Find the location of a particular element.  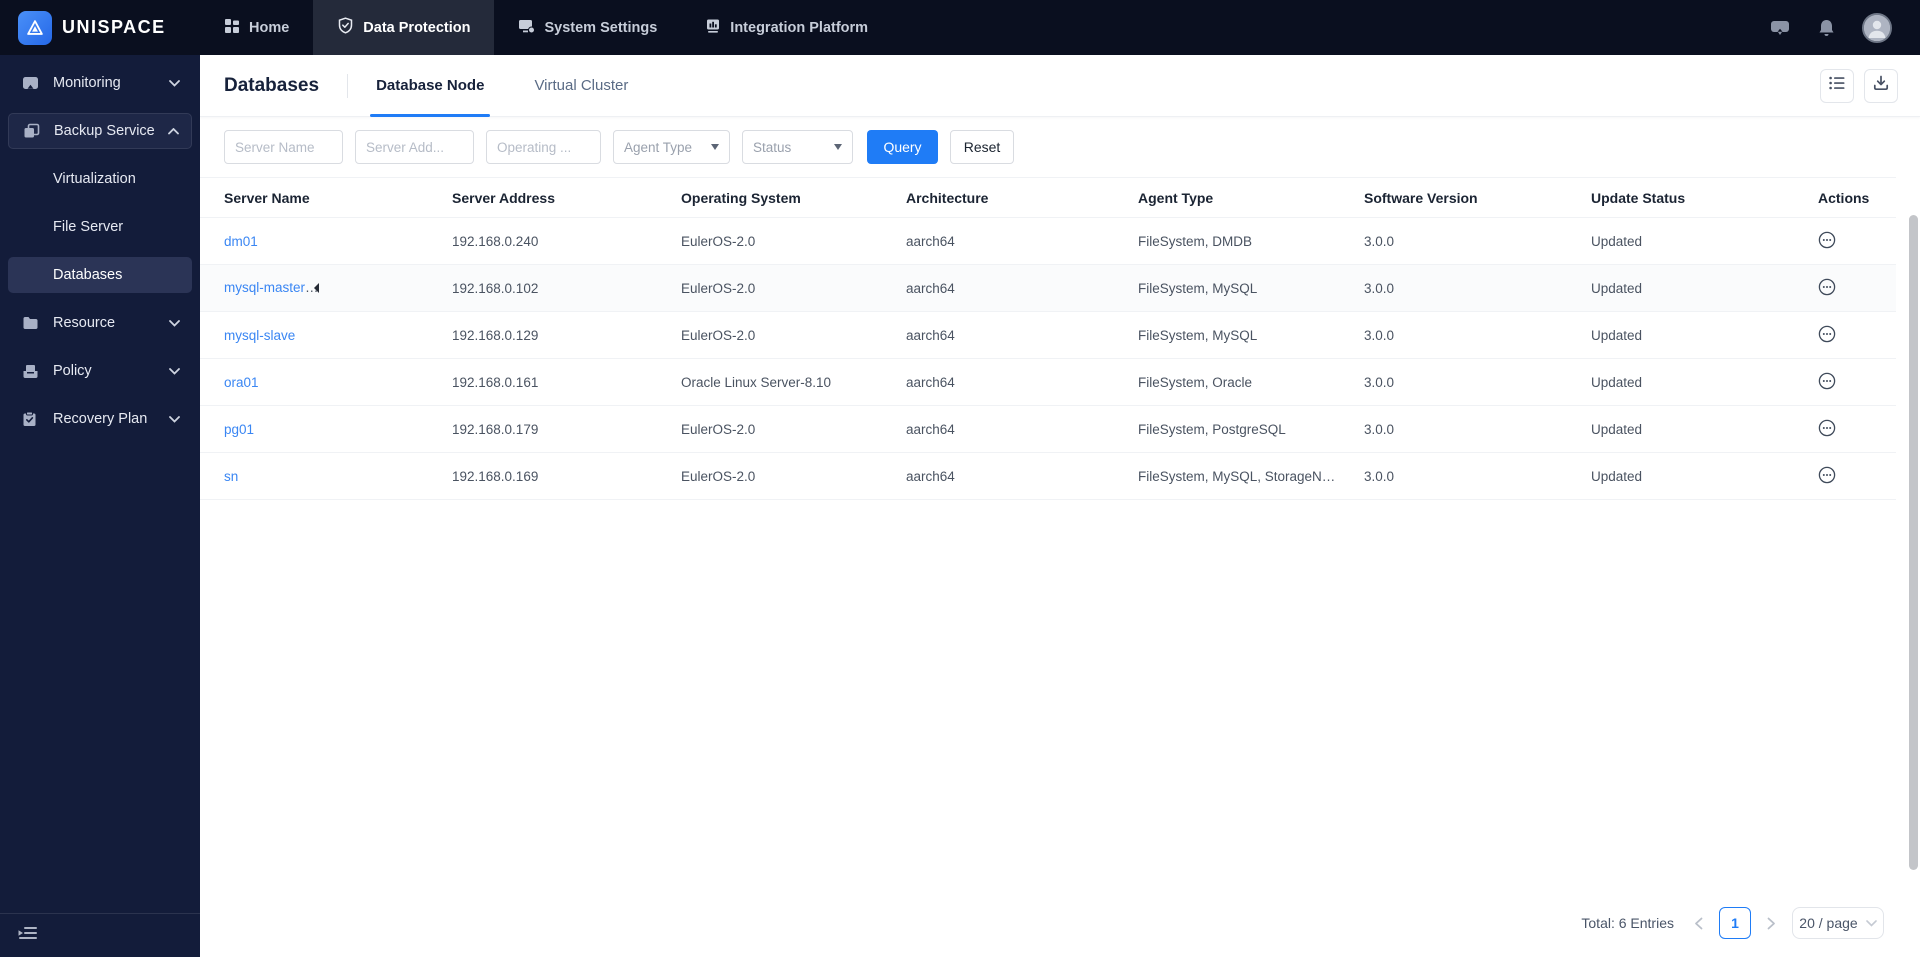

select-placeholder: Agent Type is located at coordinates (658, 147).